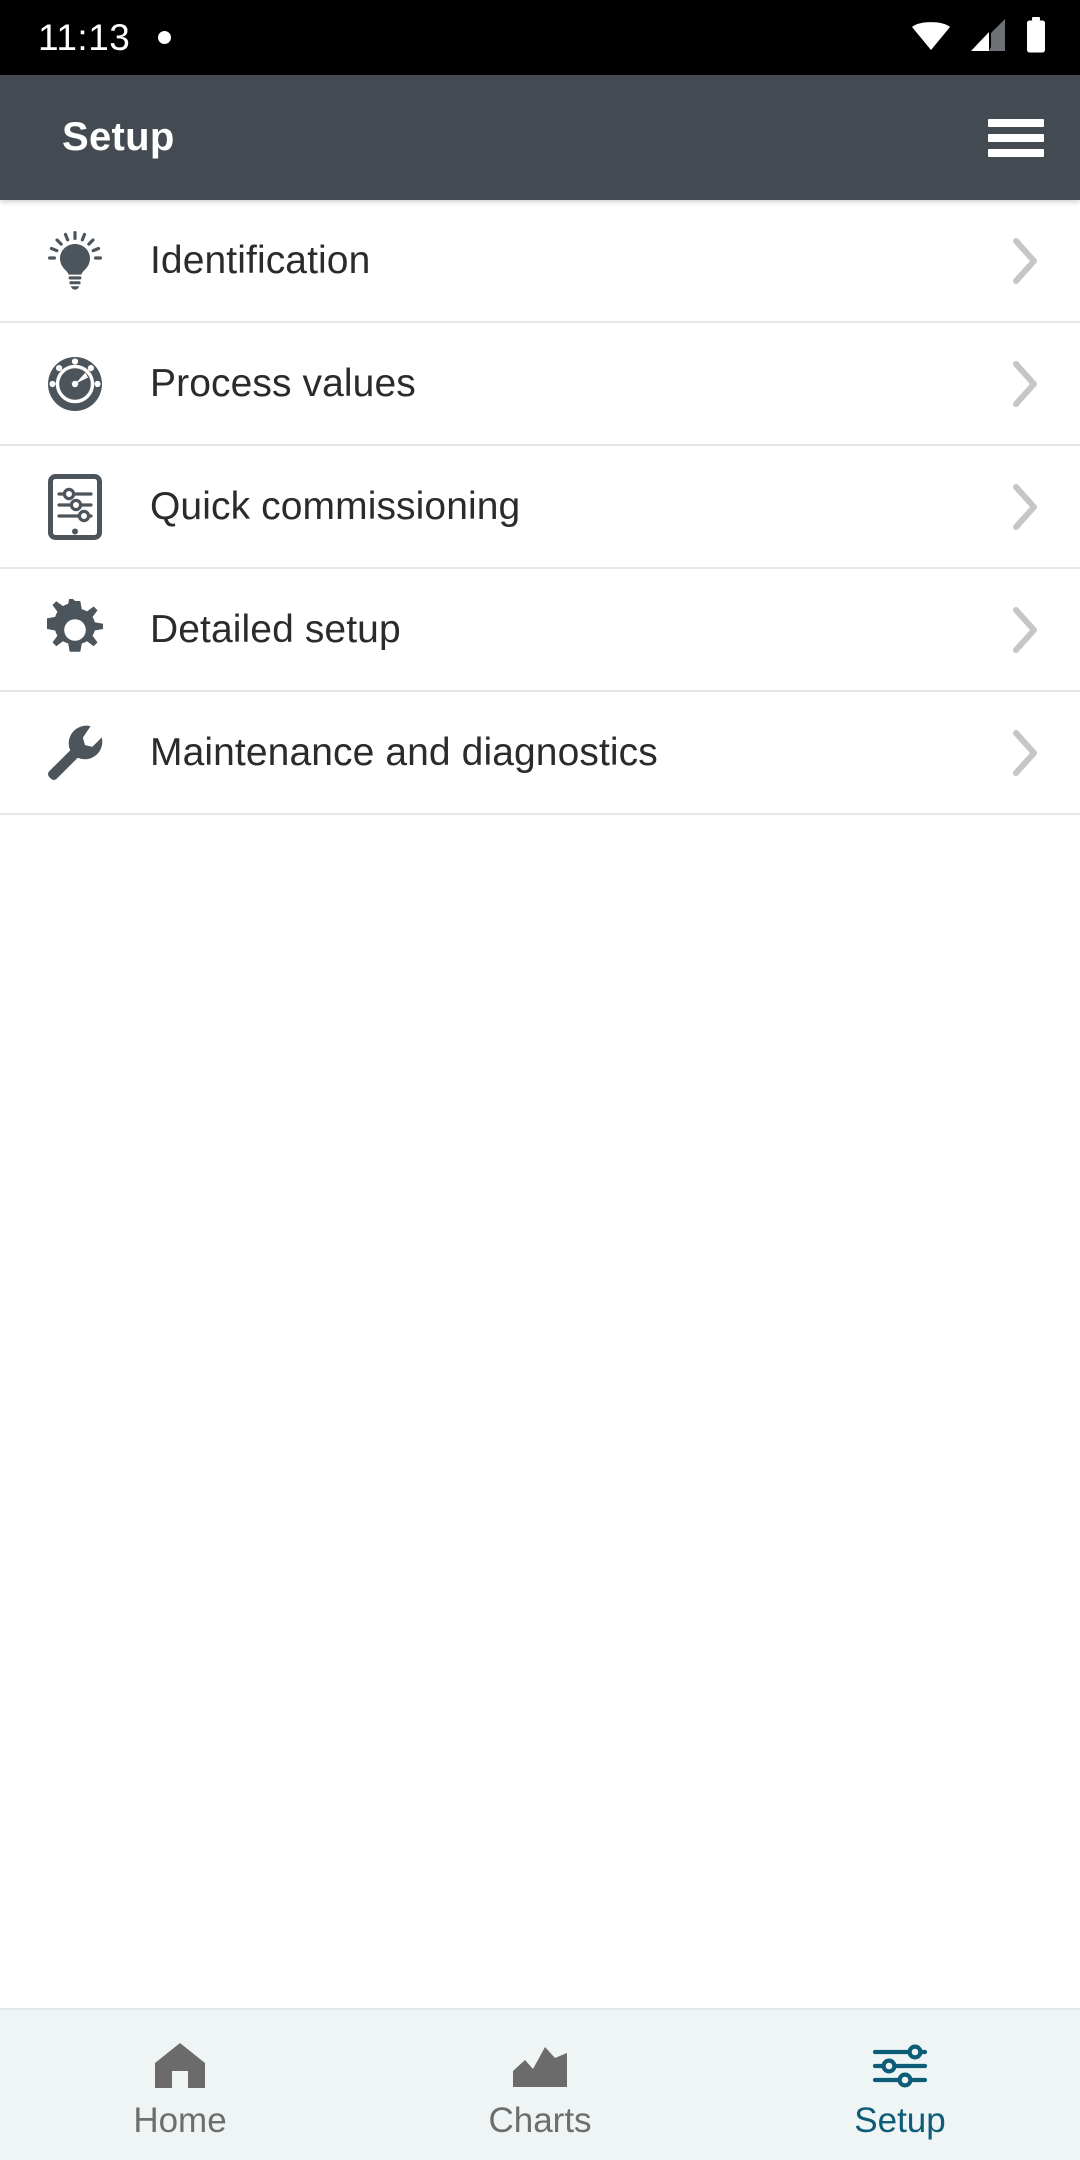 This screenshot has width=1080, height=2160. I want to click on gauge-dial-icon, so click(75, 384).